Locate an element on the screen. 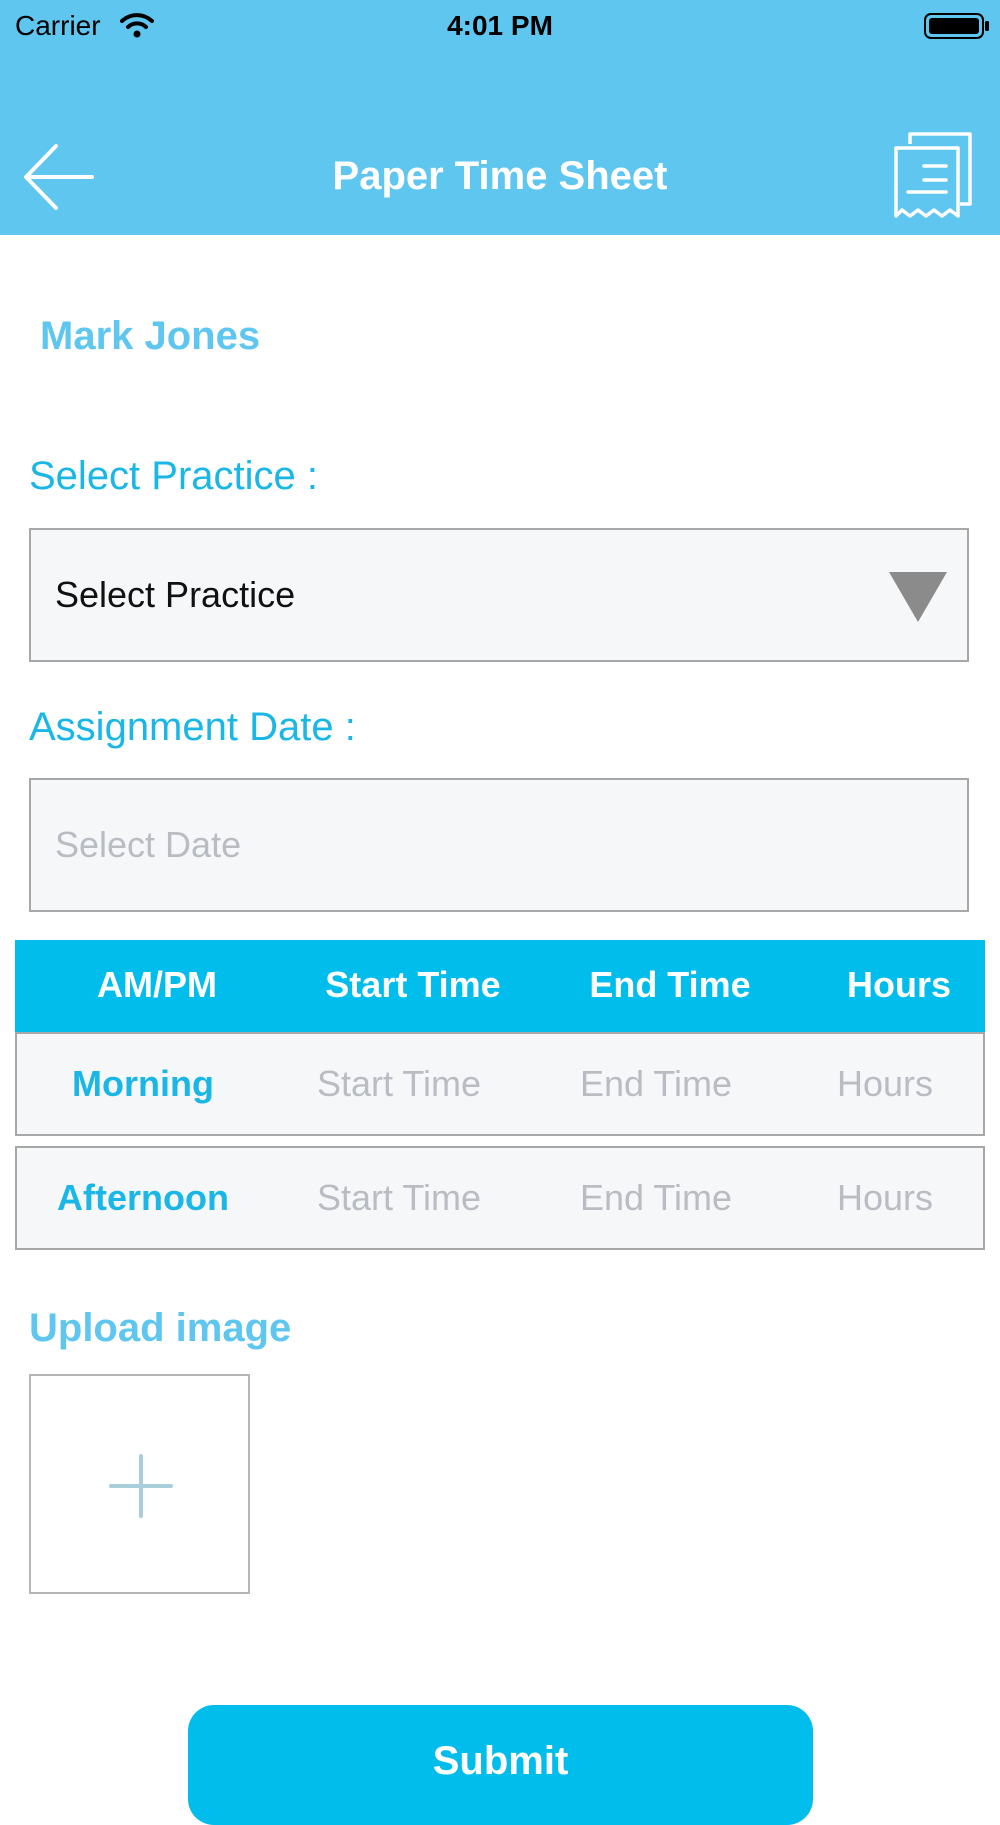 This screenshot has width=1000, height=1825. practice-label: Select Practice : is located at coordinates (174, 476).